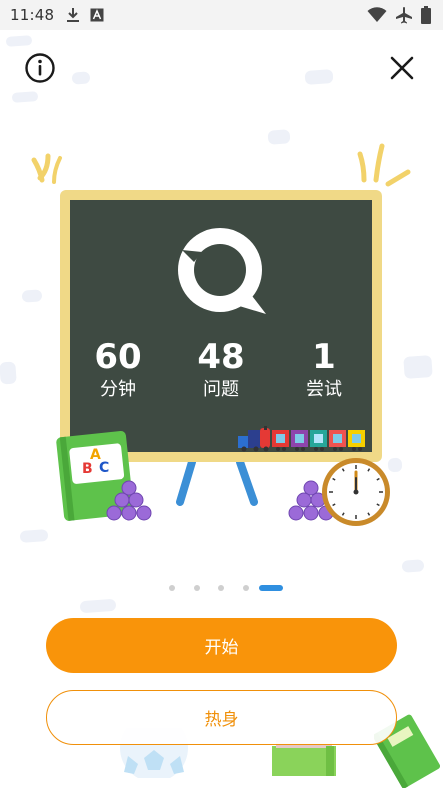 The width and height of the screenshot is (443, 789). I want to click on airplane-icon, so click(404, 15).